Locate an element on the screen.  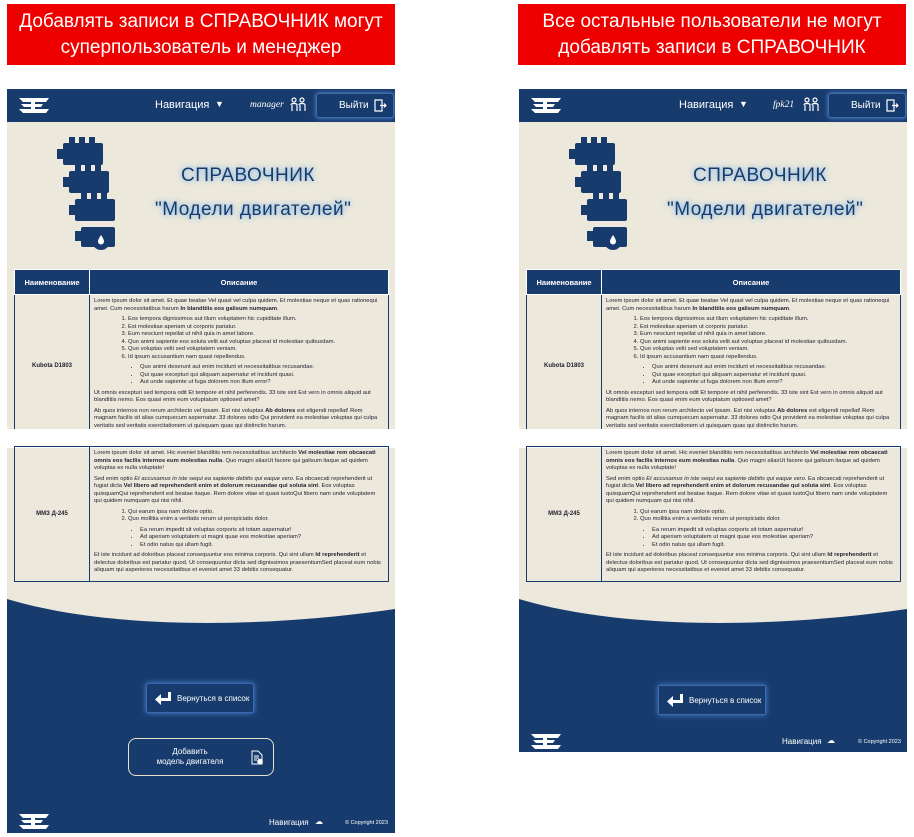
add-label-line1: Добавить is located at coordinates (190, 751).